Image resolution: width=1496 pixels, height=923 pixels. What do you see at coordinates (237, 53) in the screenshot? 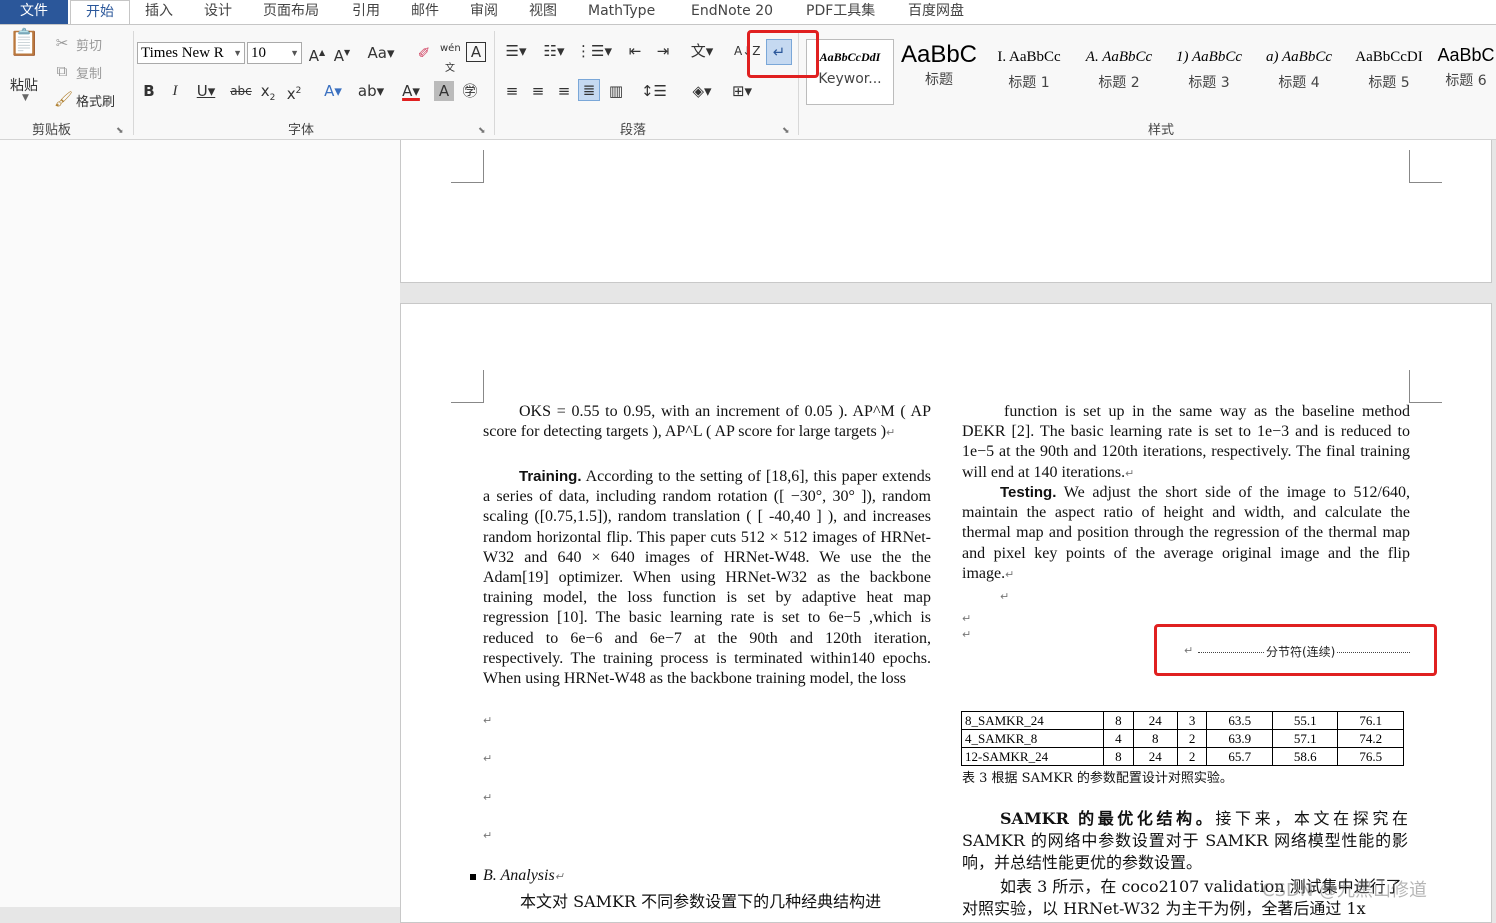
I see `chevron-down-icon: ▼` at bounding box center [237, 53].